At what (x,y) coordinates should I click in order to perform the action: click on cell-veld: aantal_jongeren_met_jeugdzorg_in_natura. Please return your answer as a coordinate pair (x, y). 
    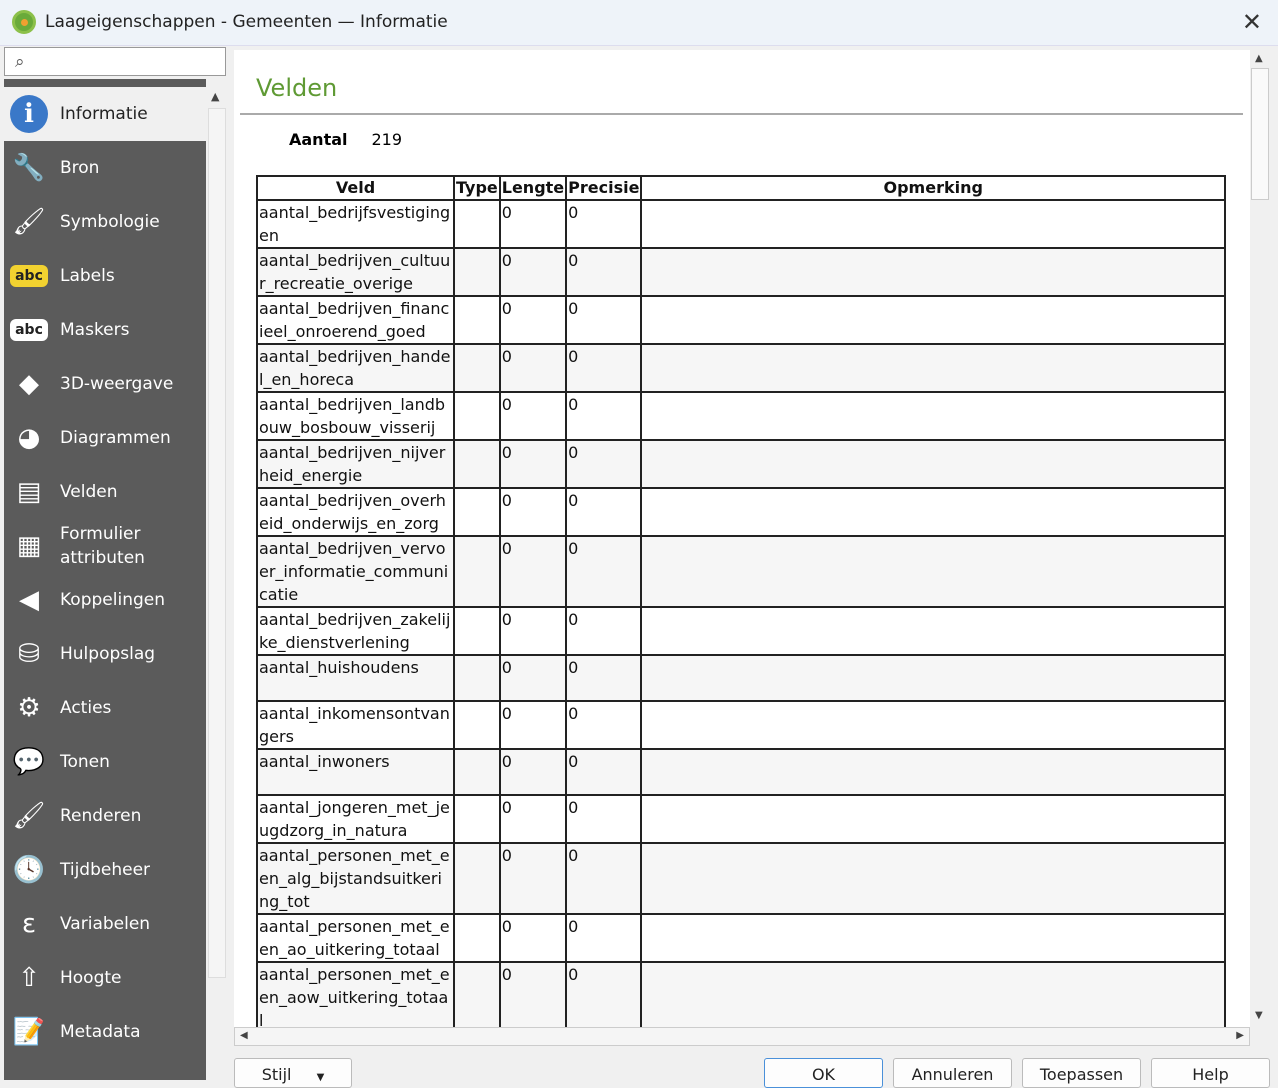
    Looking at the image, I should click on (355, 819).